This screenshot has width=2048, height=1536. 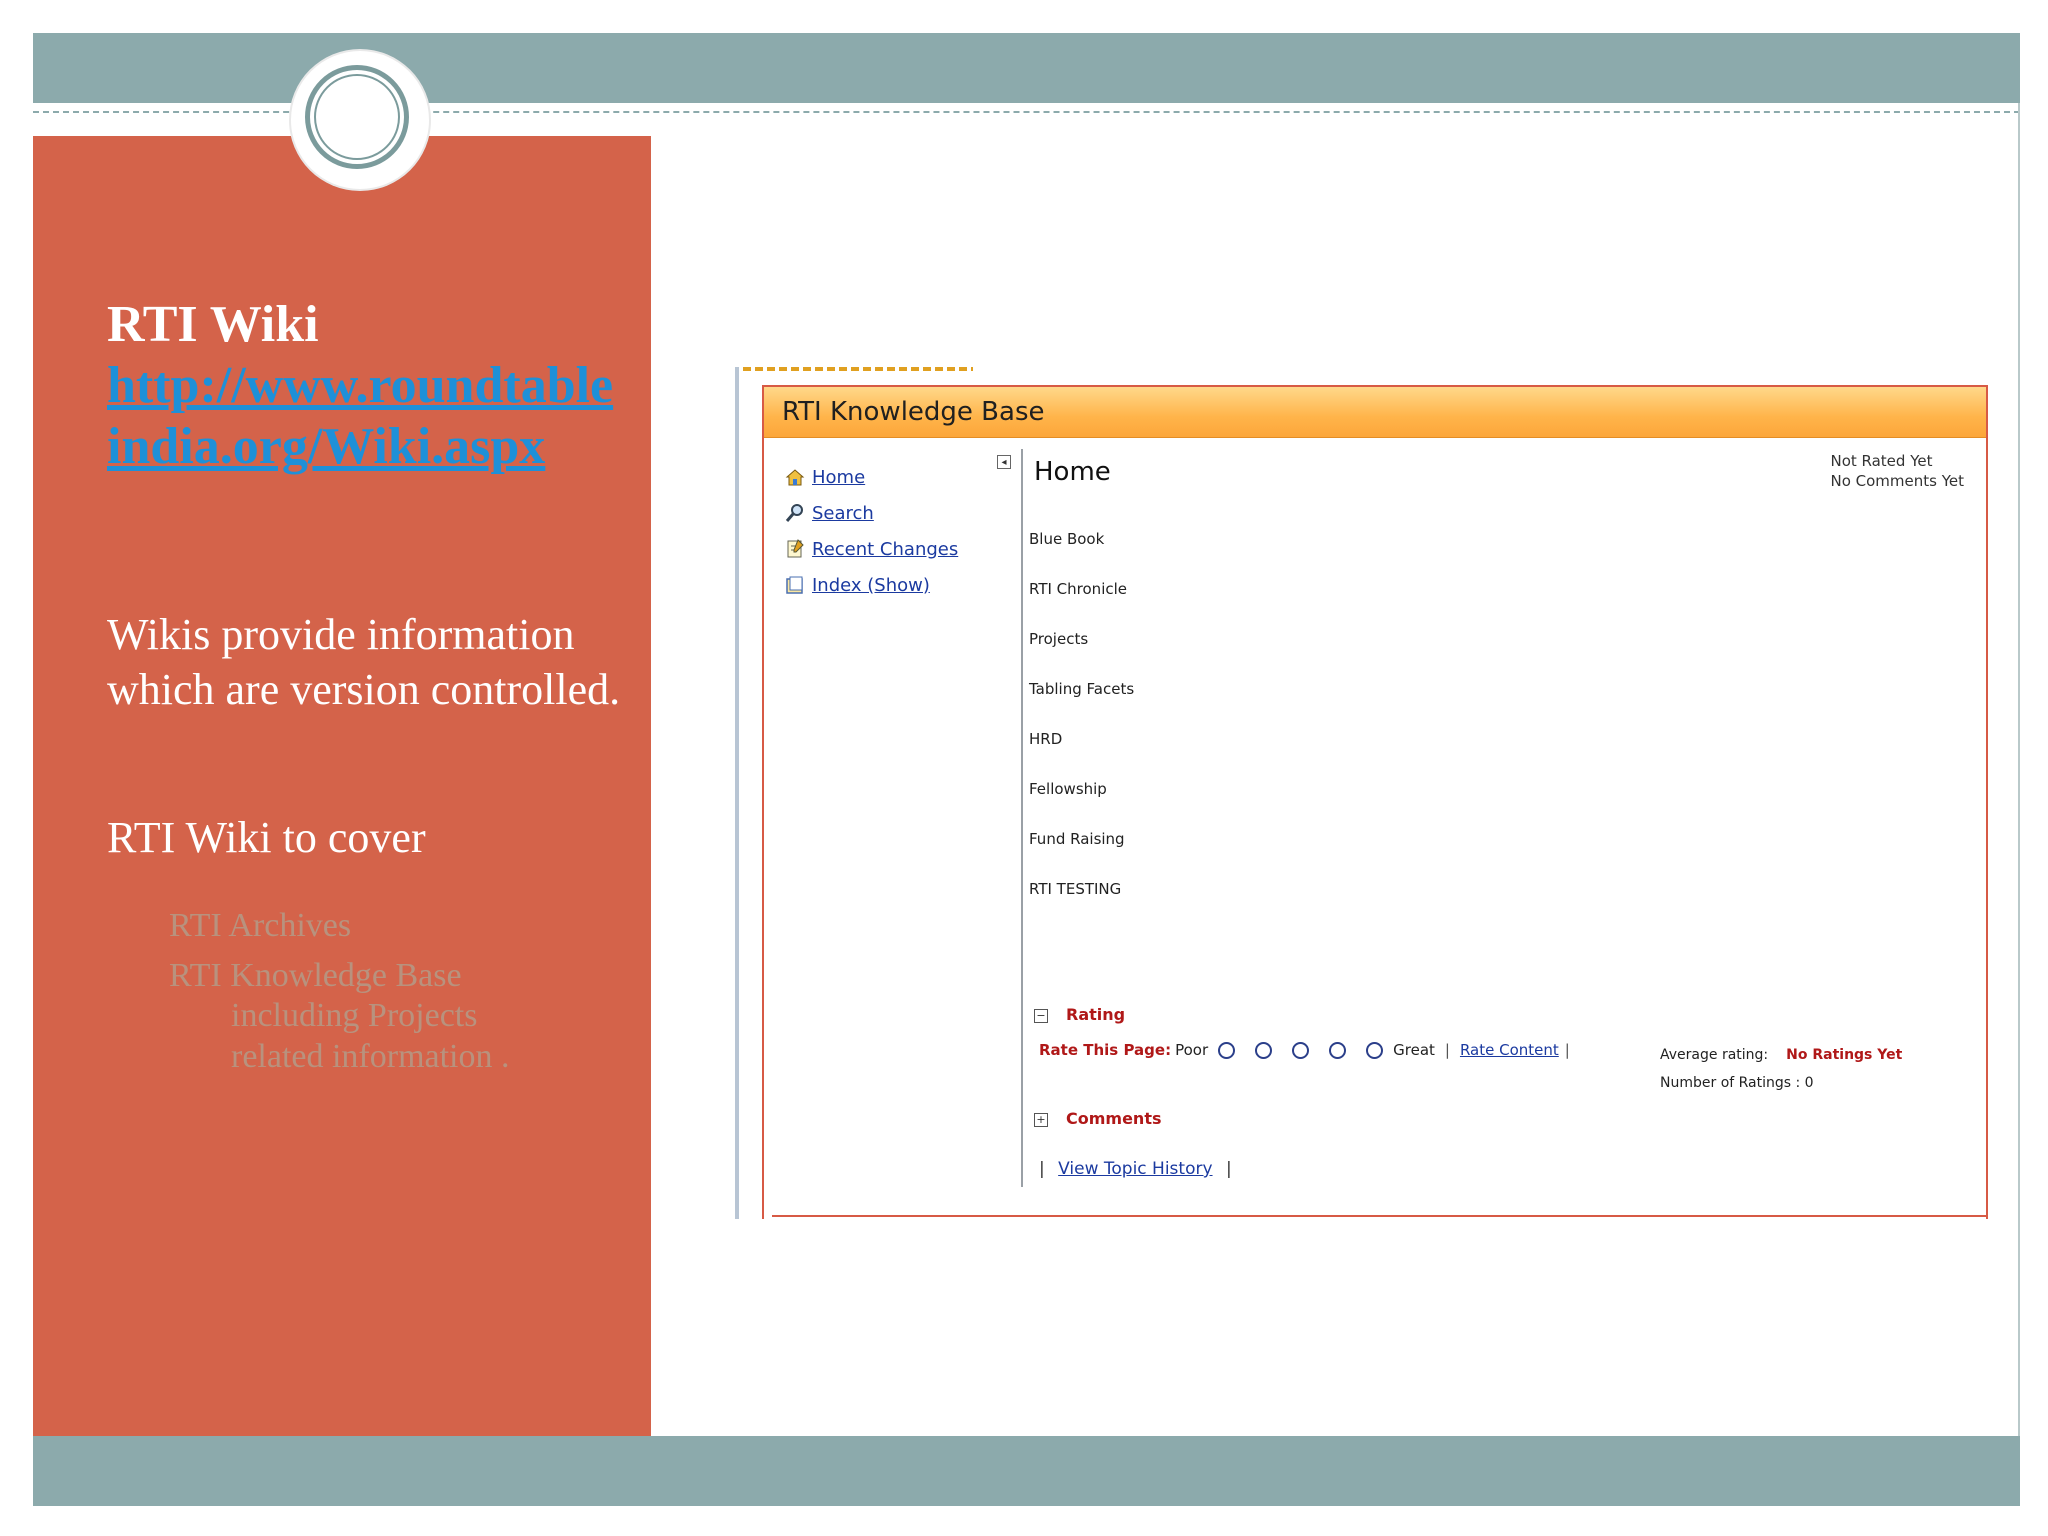 I want to click on comments-section-header: + Comments, so click(x=1098, y=1118).